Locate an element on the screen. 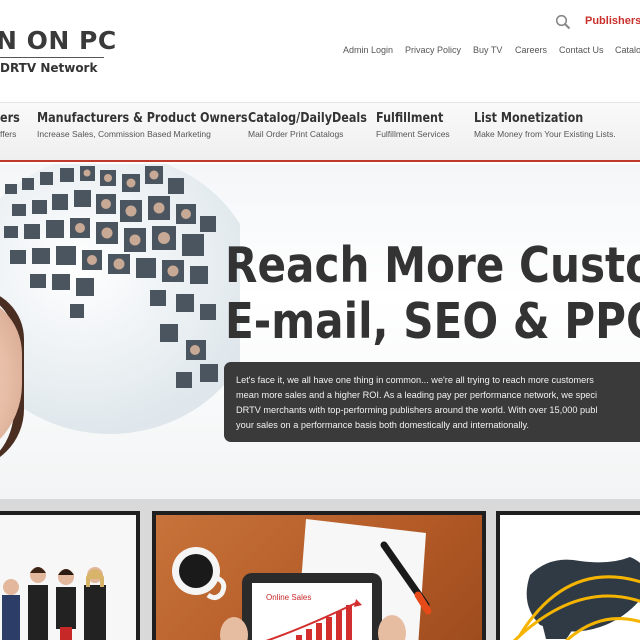 Image resolution: width=640 pixels, height=640 pixels. nav-item-fulfillment: Fulfillment Fulfillment Services is located at coordinates (415, 125).